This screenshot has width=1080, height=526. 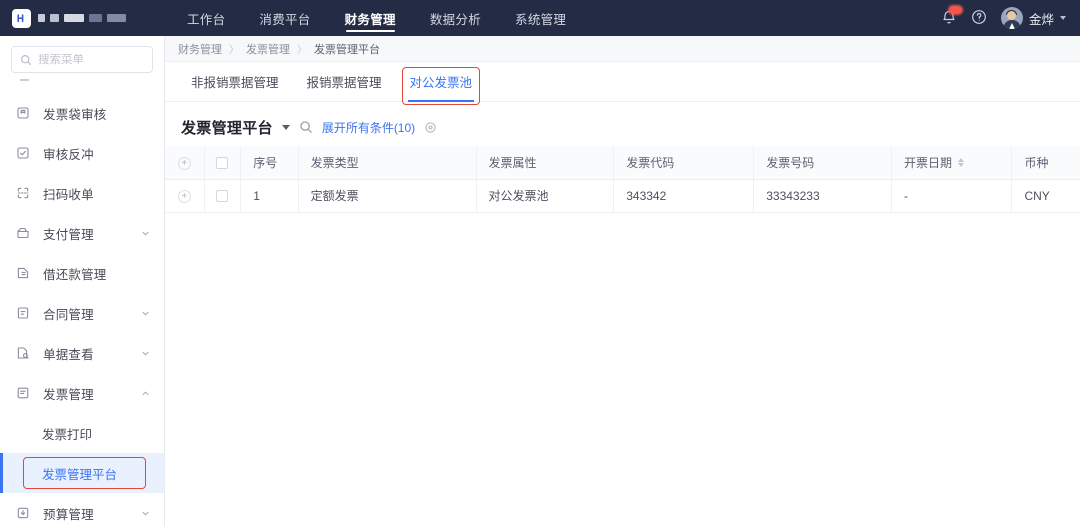 I want to click on sidebar-item-label: 发票袋审核, so click(x=75, y=114).